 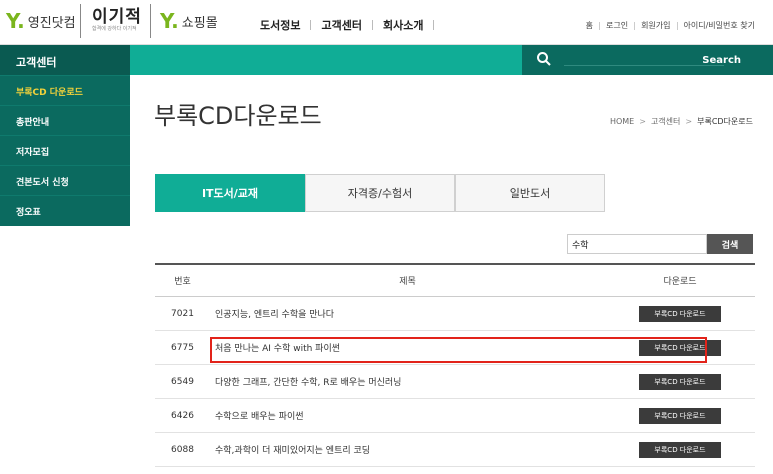 I want to click on table-row: 6426 수학으로 배우는 파이썬 부록CD 다운로드, so click(x=455, y=416).